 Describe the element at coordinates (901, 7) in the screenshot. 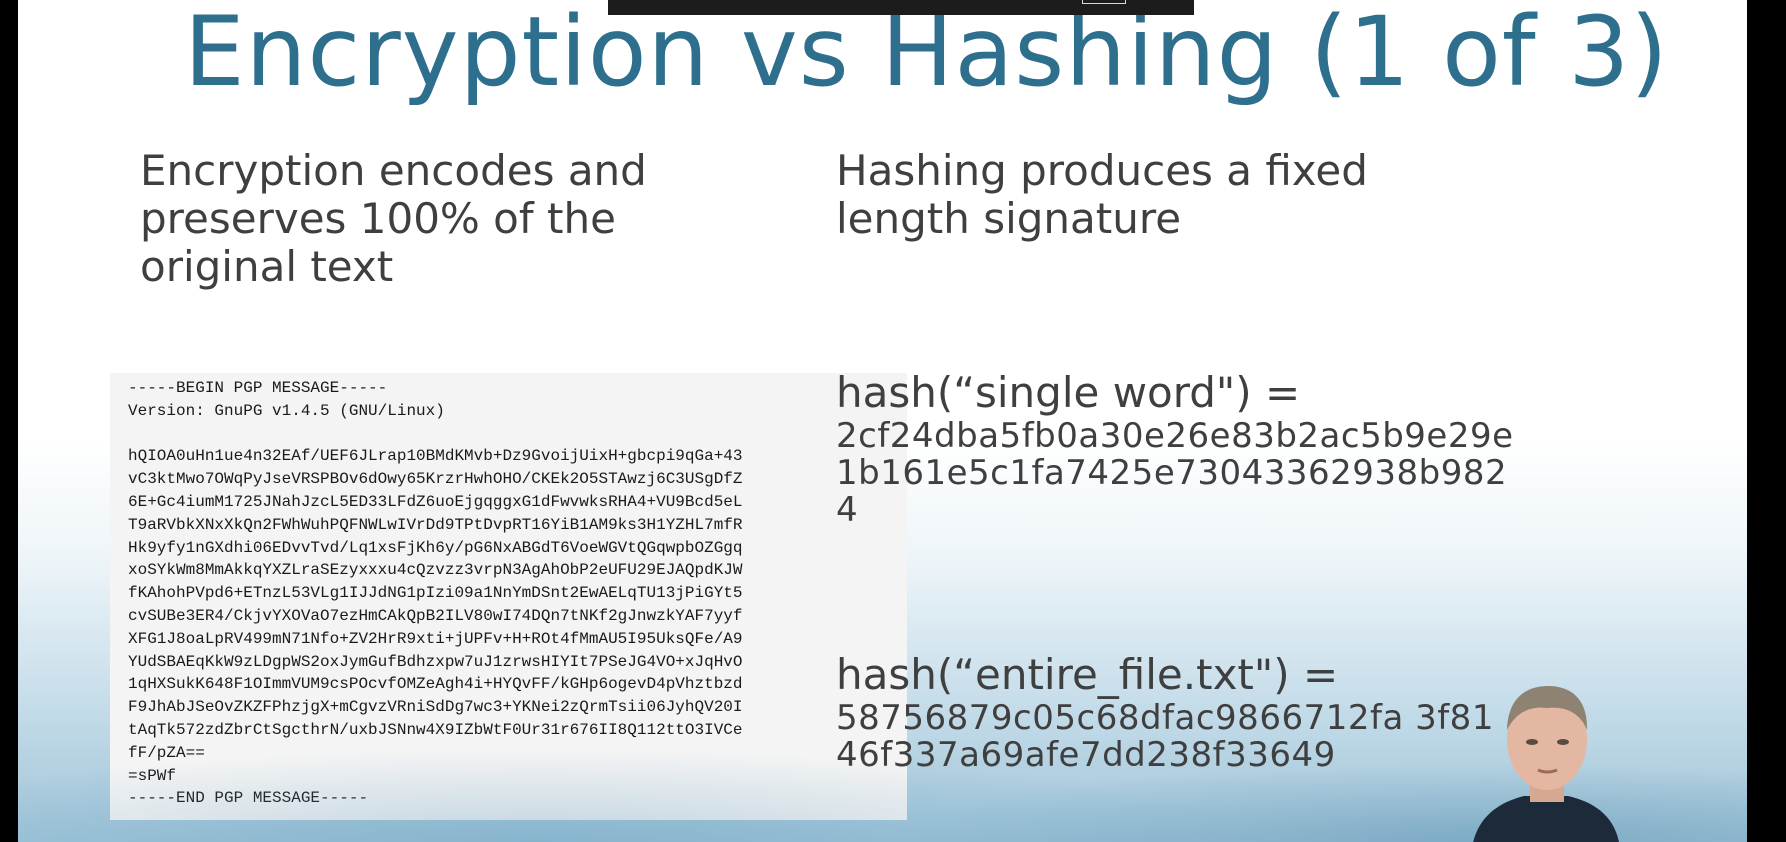

I see `video-overlay-bar` at that location.